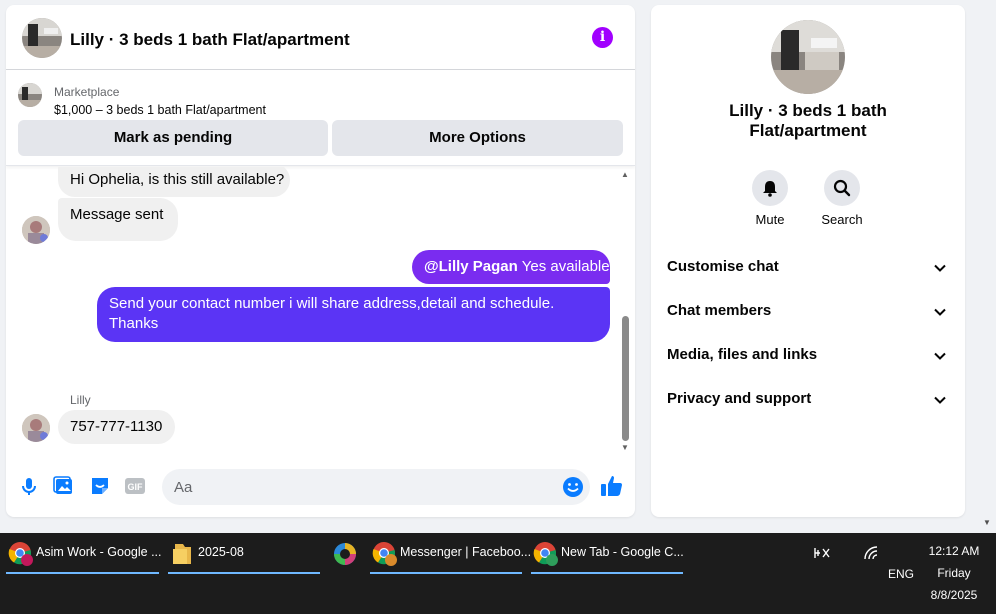 This screenshot has height=614, width=996. I want to click on scroll-down-arrow: ▼, so click(625, 448).